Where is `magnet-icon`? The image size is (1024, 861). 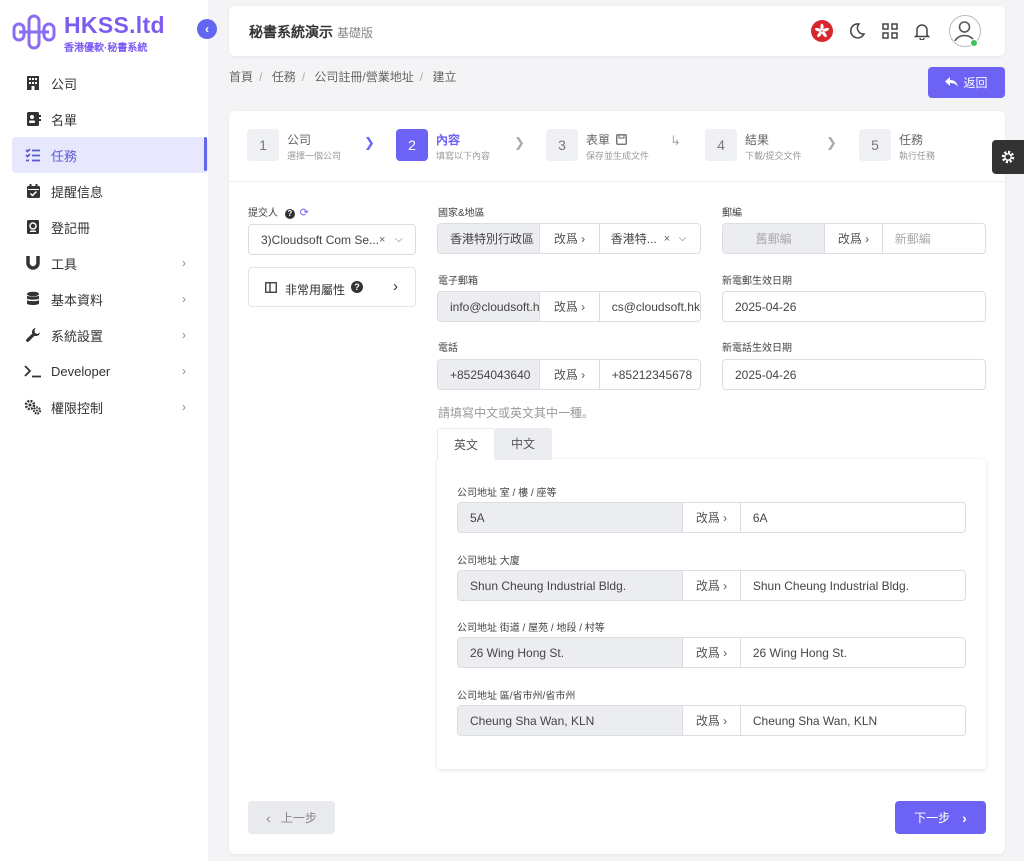 magnet-icon is located at coordinates (33, 263).